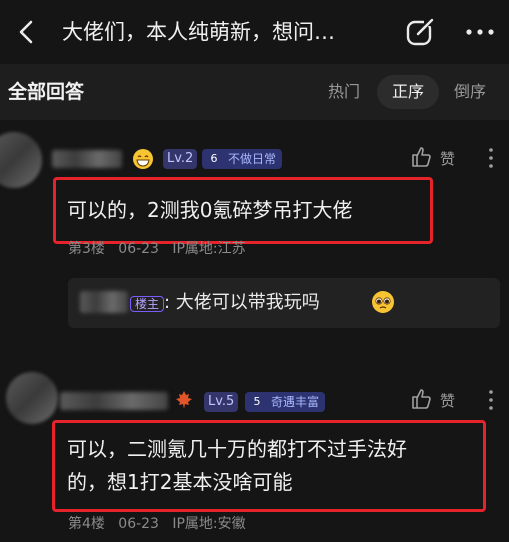  I want to click on reply-text: : 大佬可以带我玩吗, so click(242, 302).